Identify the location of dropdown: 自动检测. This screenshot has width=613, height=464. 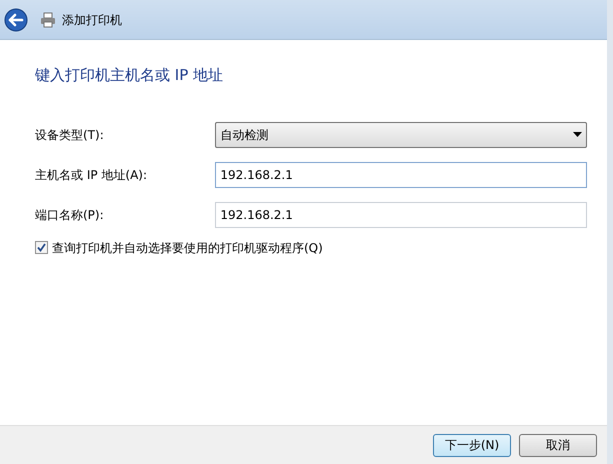
(401, 135).